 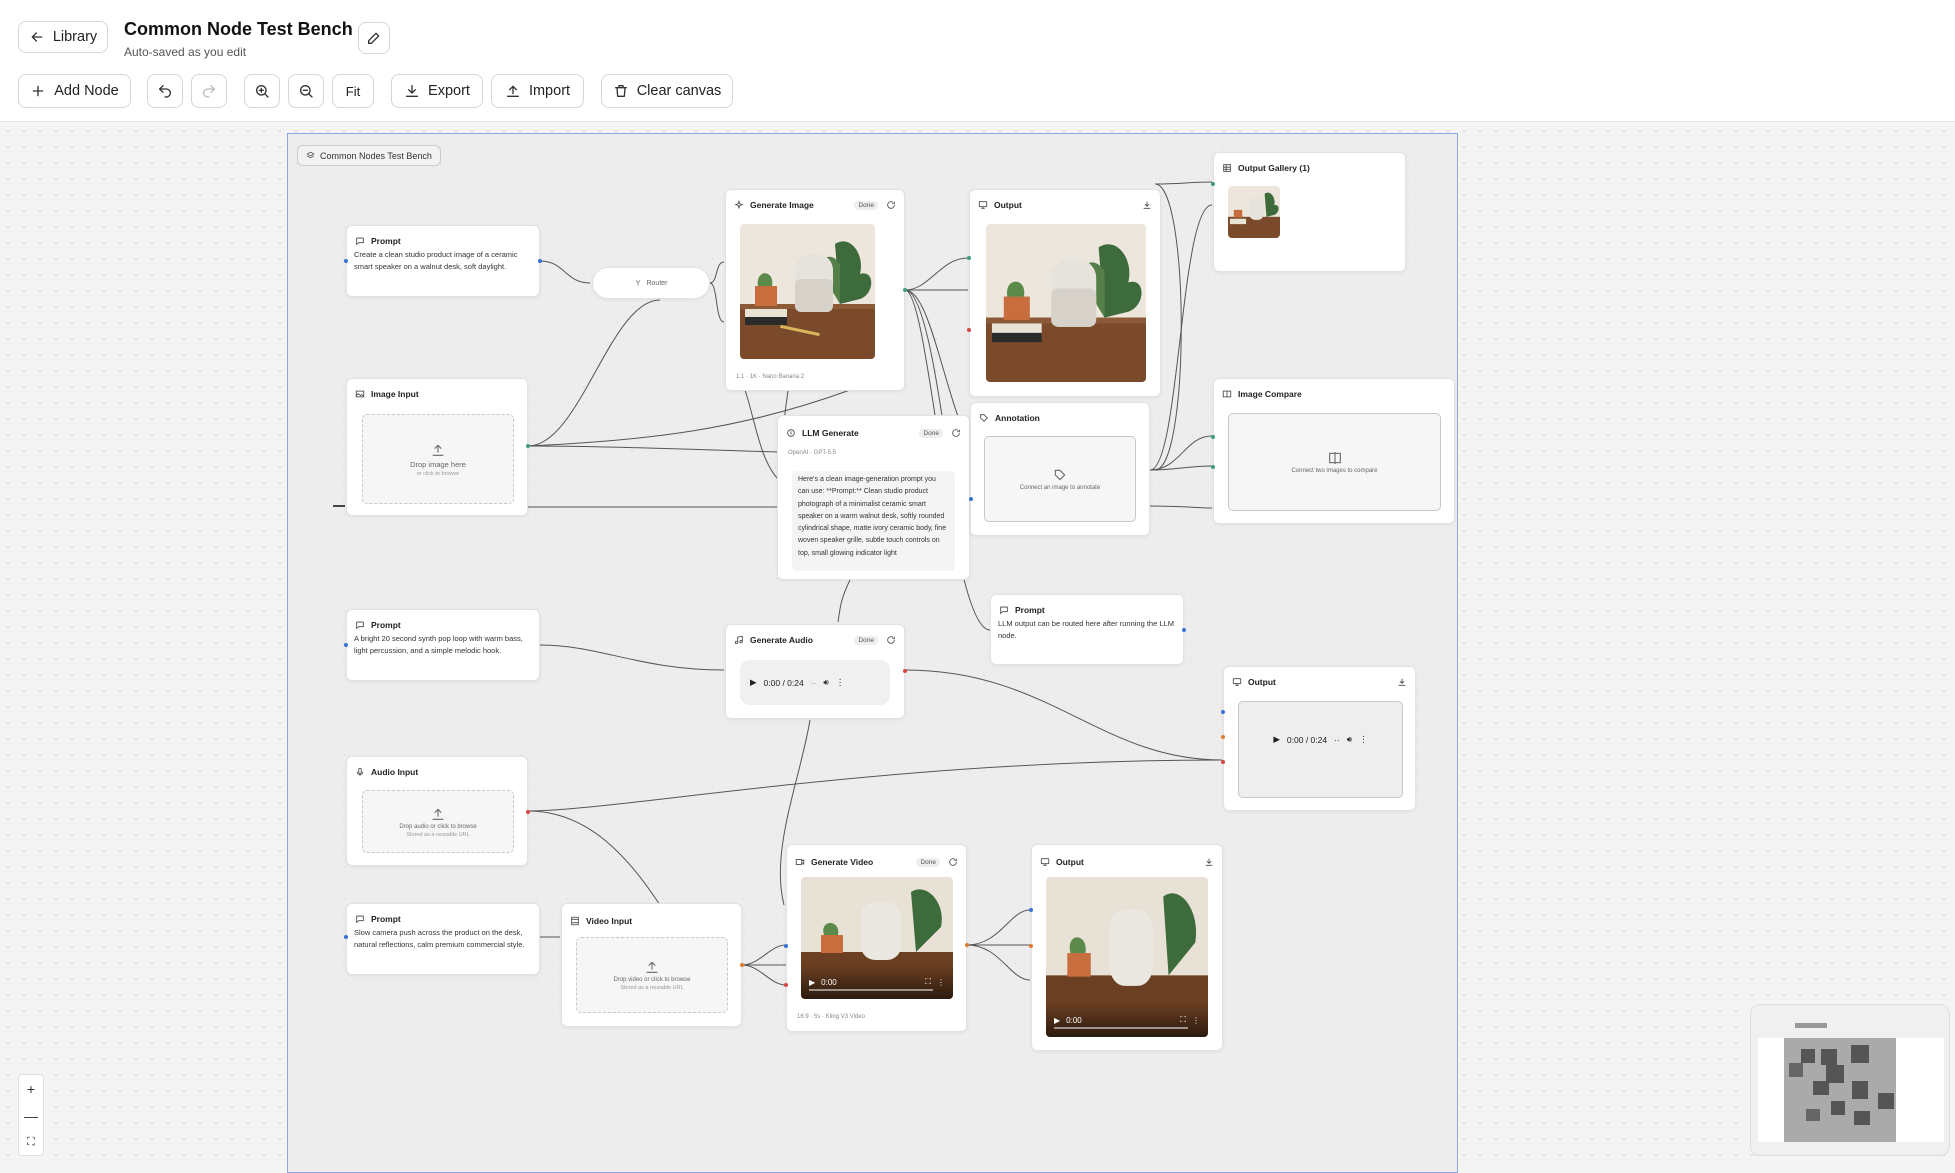 I want to click on fit-view-icon: ⛶, so click(x=31, y=1142).